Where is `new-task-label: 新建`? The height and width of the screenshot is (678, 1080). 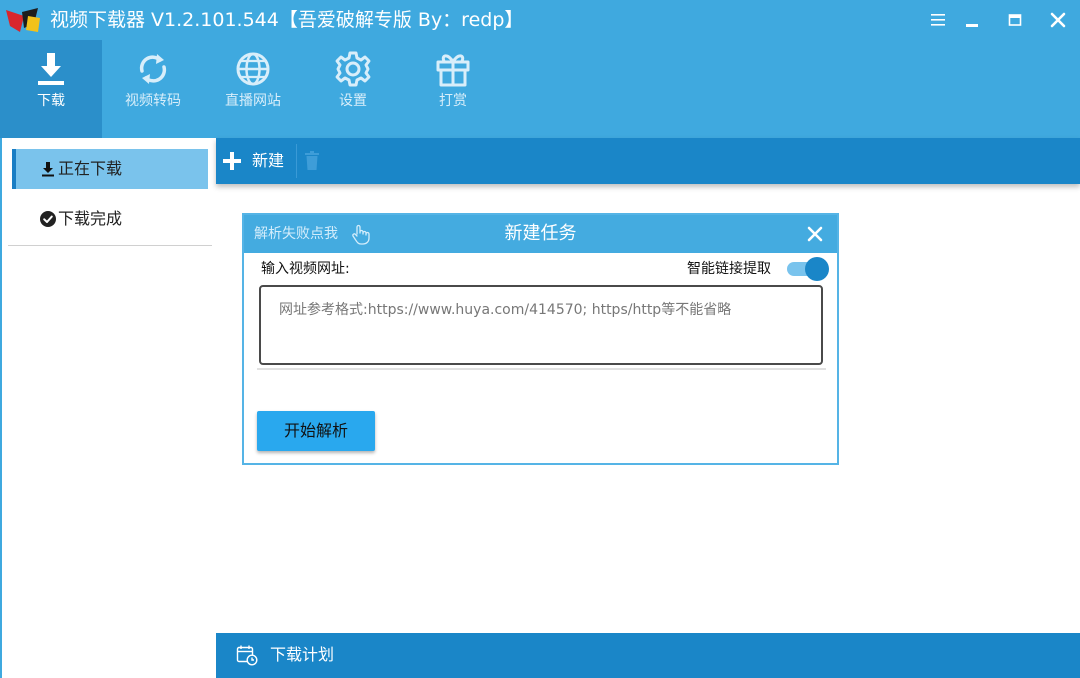
new-task-label: 新建 is located at coordinates (268, 160).